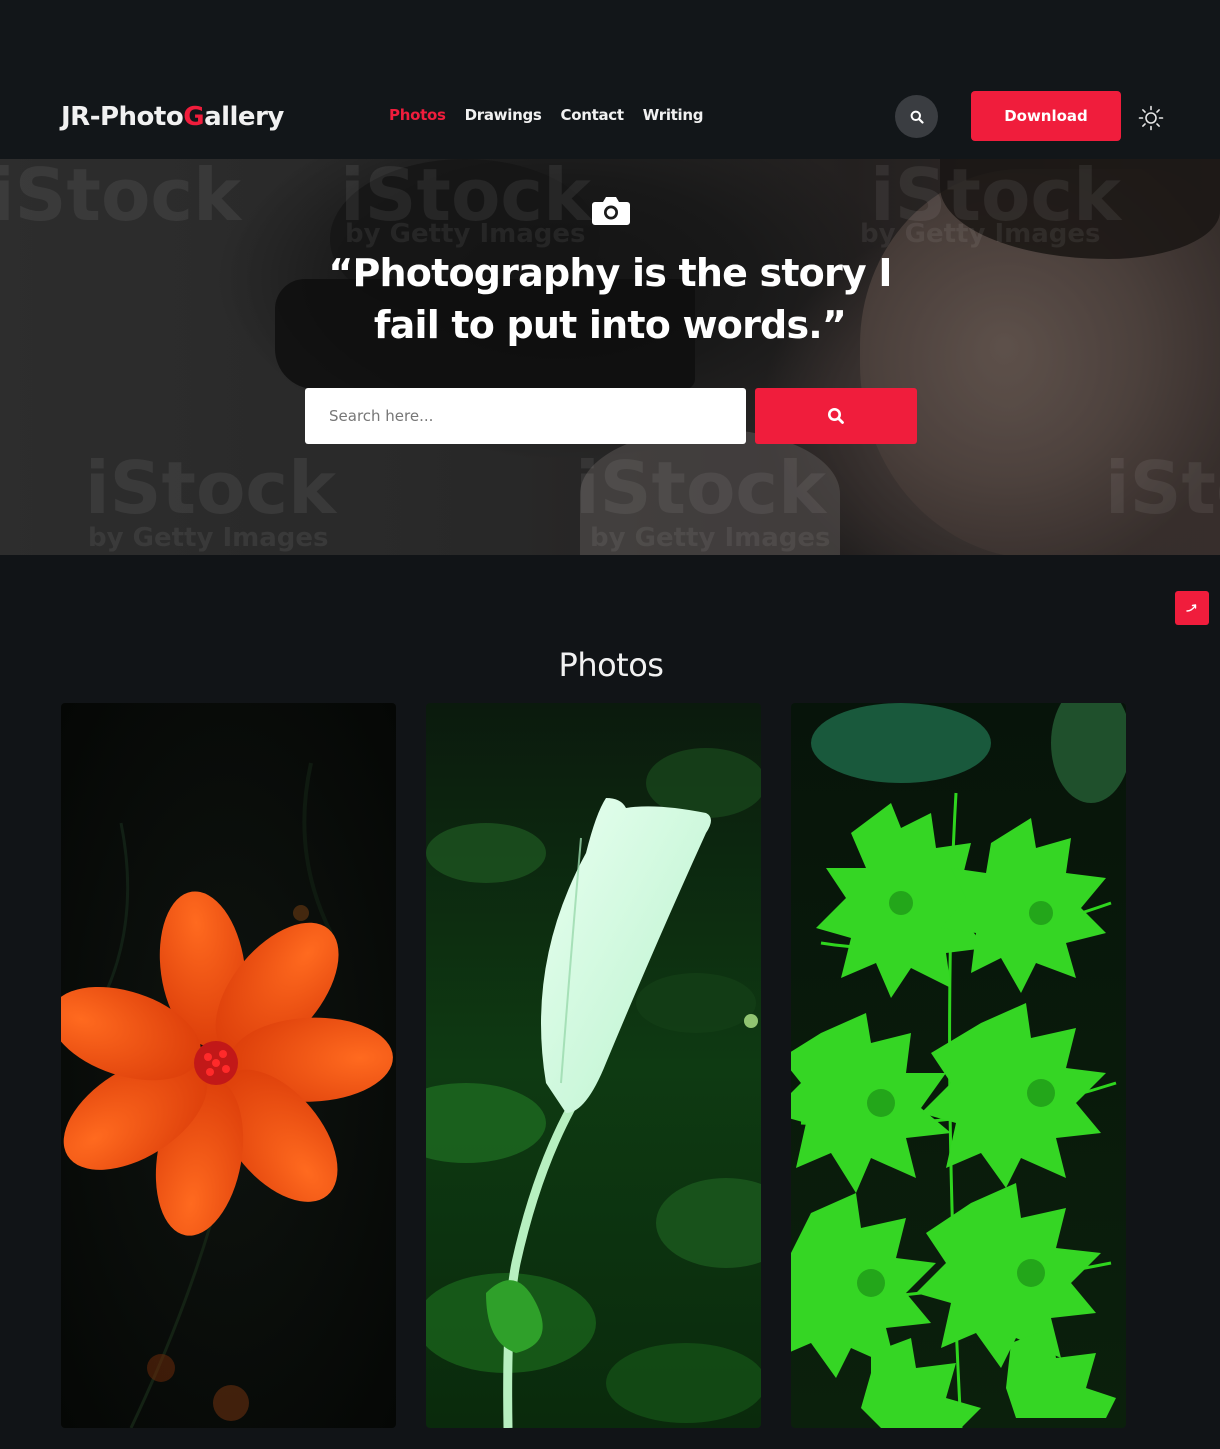  Describe the element at coordinates (610, 325) in the screenshot. I see `hero-quote-line2: fail to put into words.”` at that location.